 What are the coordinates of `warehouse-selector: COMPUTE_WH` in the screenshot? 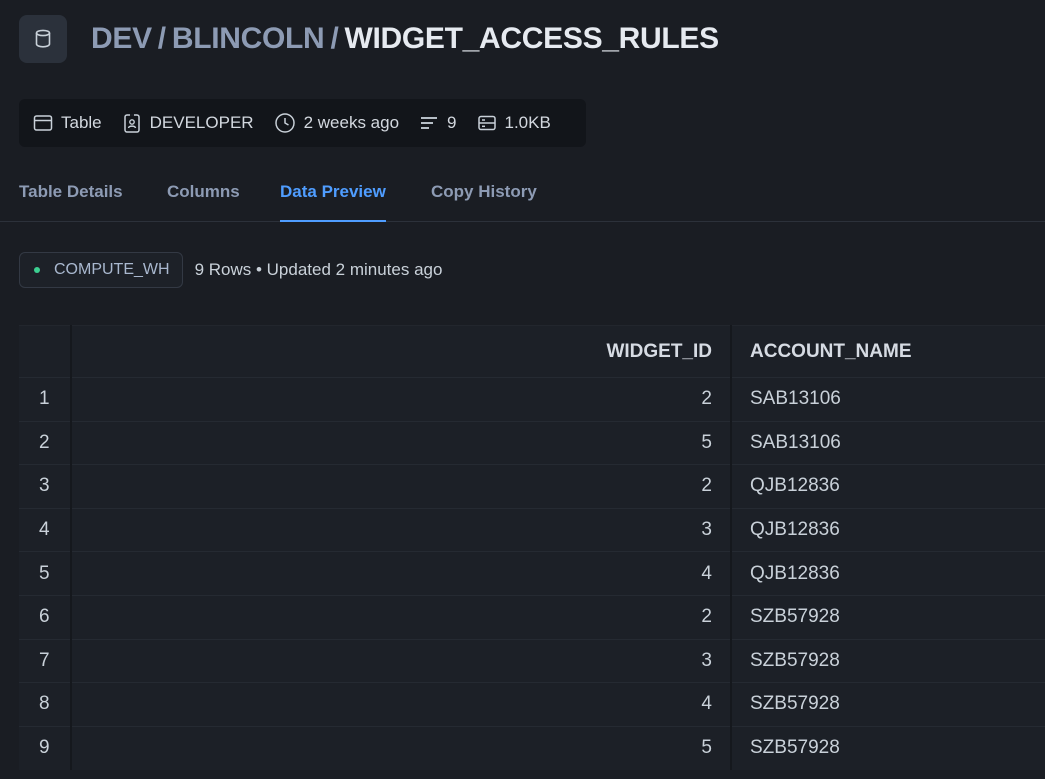 It's located at (101, 270).